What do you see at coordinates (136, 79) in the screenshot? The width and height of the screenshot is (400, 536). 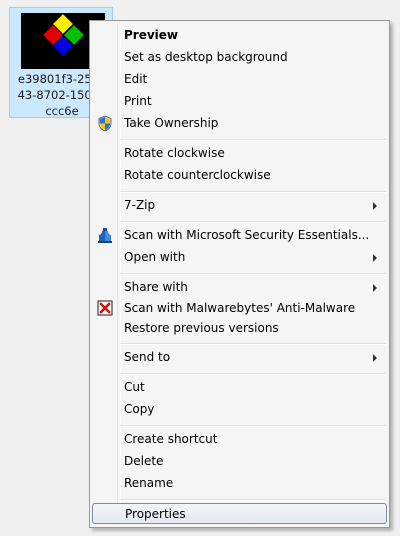 I see `menu-item-label: Edit` at bounding box center [136, 79].